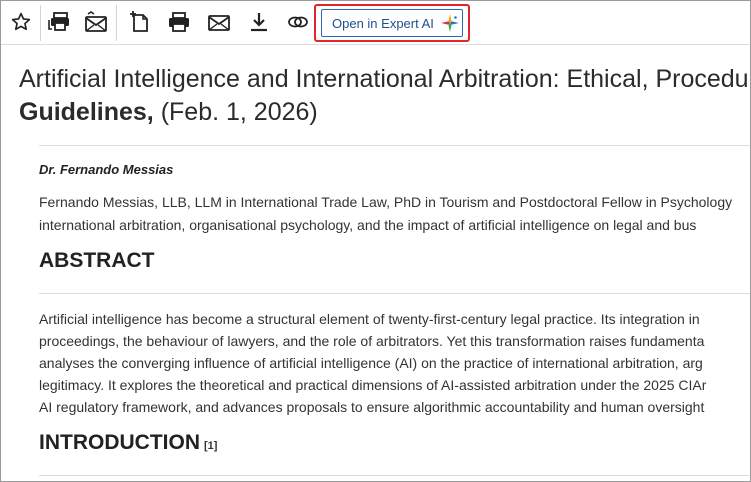 This screenshot has height=482, width=751. I want to click on introduction-heading-text: INTRODUCTION, so click(119, 442).